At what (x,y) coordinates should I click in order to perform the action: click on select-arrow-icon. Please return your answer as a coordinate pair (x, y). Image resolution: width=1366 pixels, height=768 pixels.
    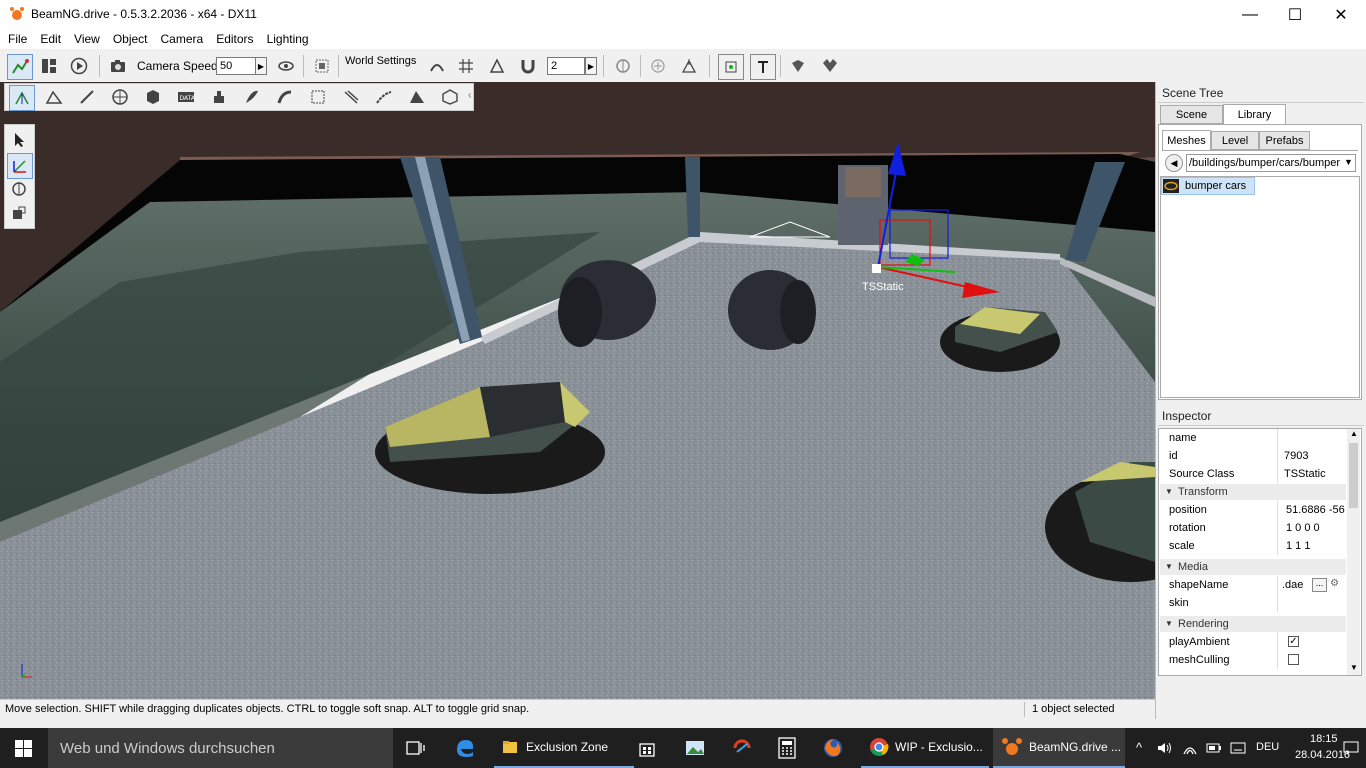
    Looking at the image, I should click on (19, 140).